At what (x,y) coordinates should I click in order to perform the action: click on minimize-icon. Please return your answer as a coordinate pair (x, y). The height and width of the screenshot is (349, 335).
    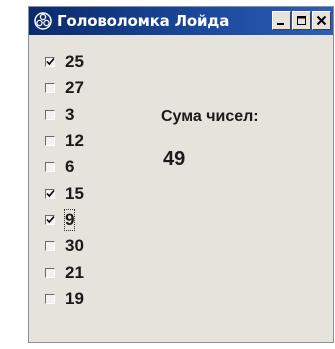
    Looking at the image, I should click on (280, 24).